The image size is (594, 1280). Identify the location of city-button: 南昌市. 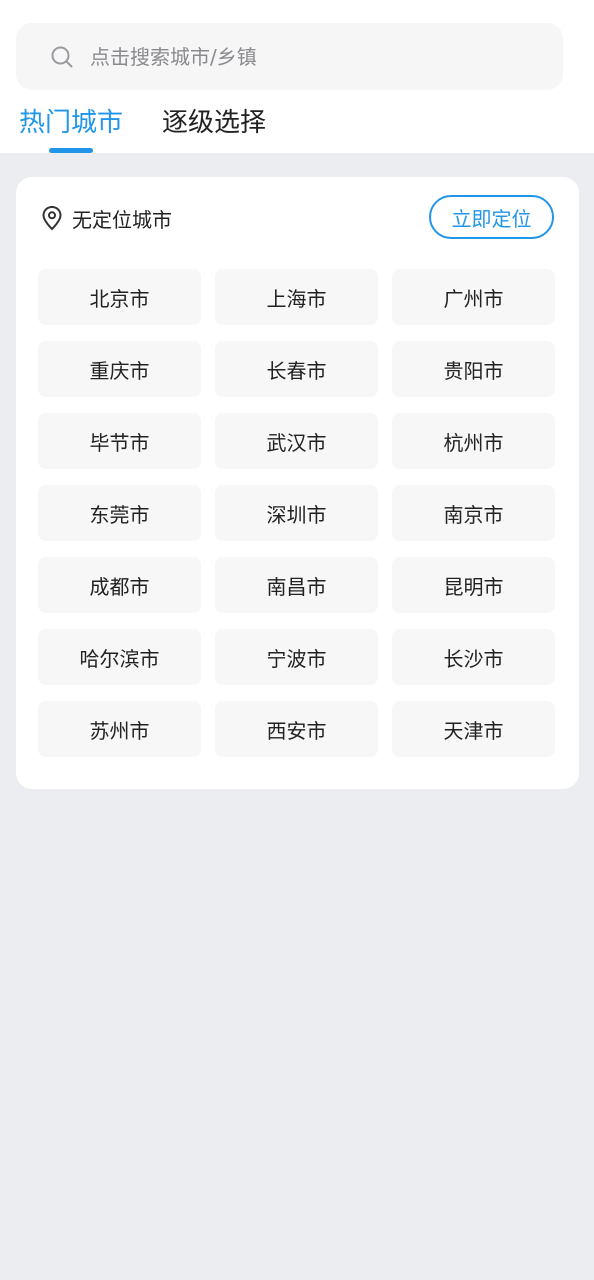
(296, 585).